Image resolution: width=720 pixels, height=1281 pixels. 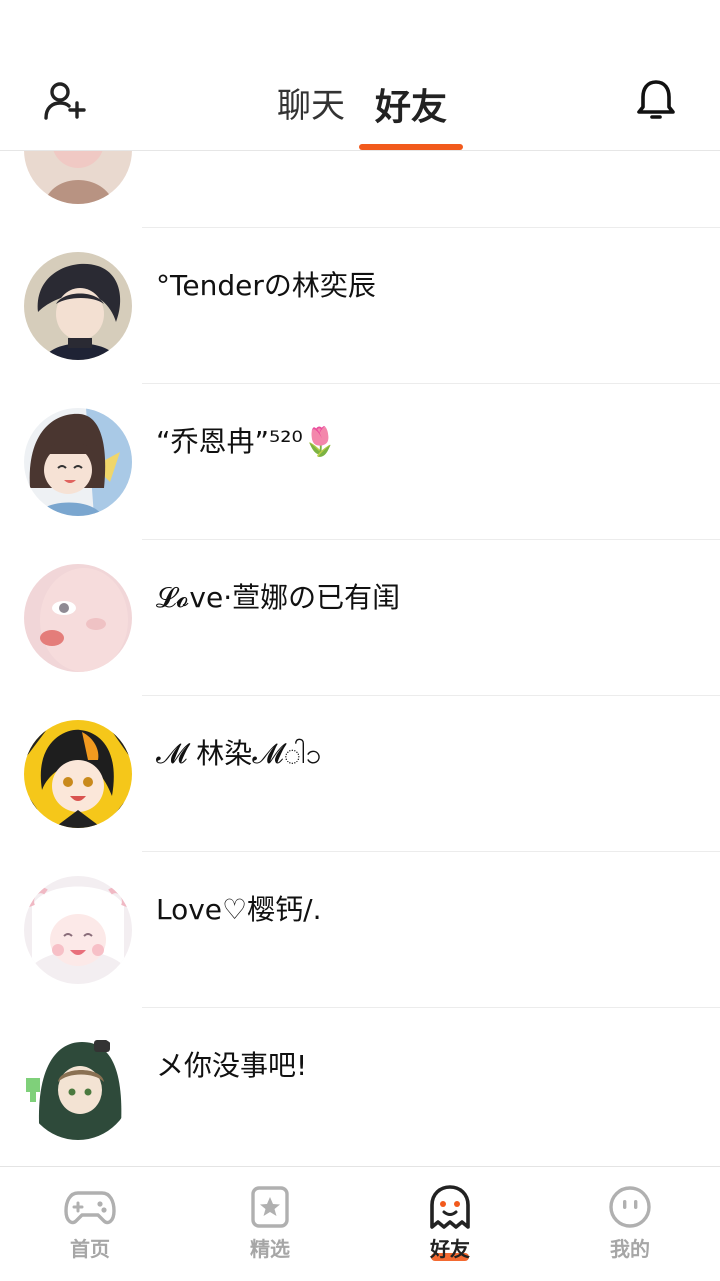 I want to click on top-header: 聊天 好友, so click(x=360, y=75).